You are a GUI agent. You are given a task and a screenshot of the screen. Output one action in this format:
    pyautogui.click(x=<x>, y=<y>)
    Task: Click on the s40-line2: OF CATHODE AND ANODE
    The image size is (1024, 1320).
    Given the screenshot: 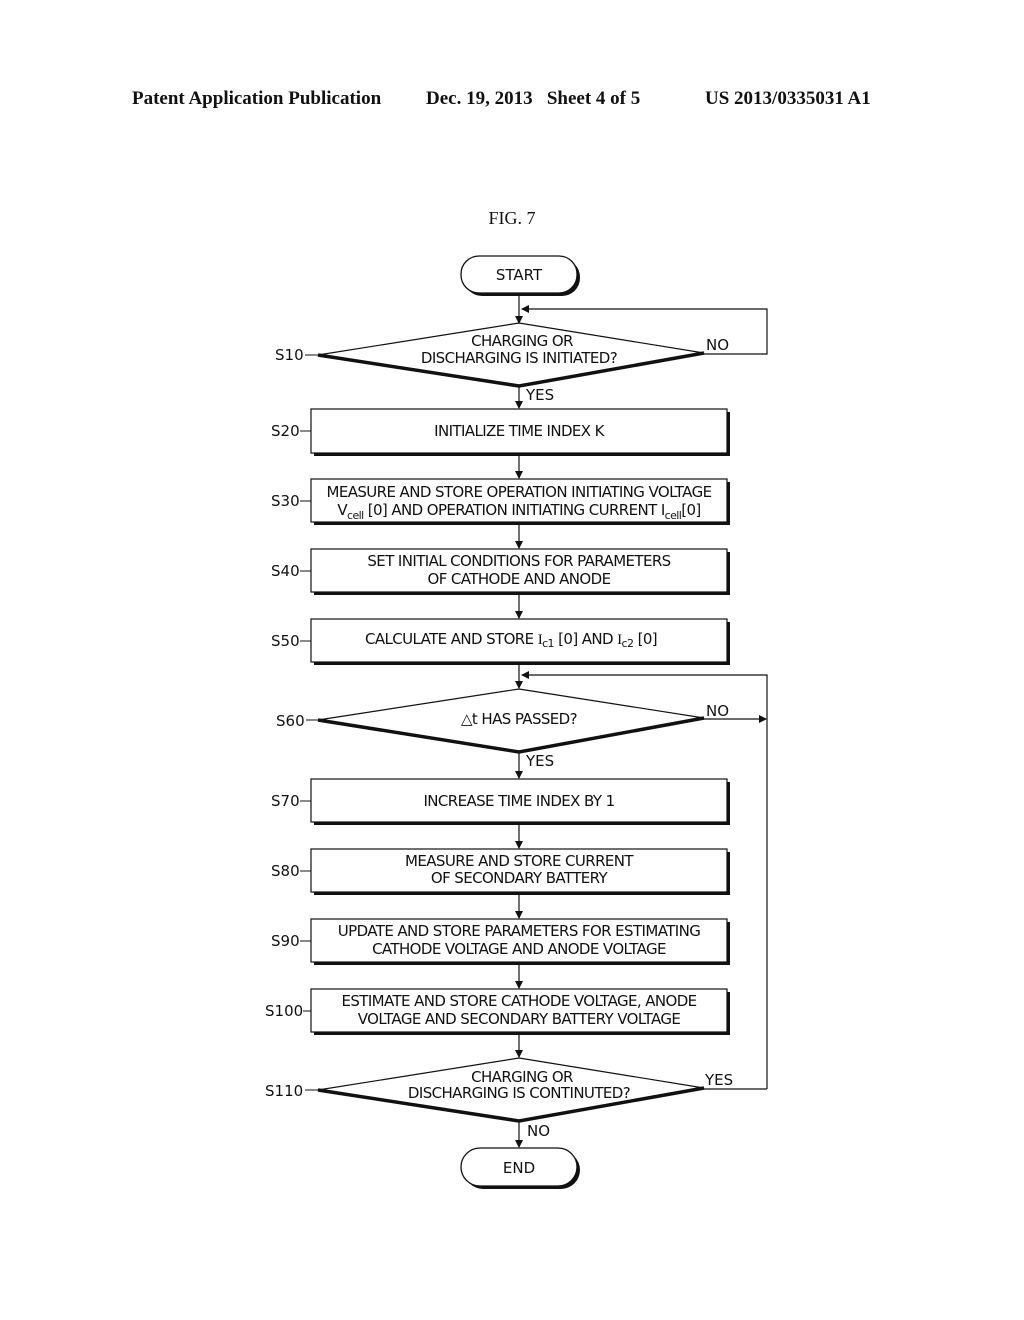 What is the action you would take?
    pyautogui.click(x=519, y=579)
    